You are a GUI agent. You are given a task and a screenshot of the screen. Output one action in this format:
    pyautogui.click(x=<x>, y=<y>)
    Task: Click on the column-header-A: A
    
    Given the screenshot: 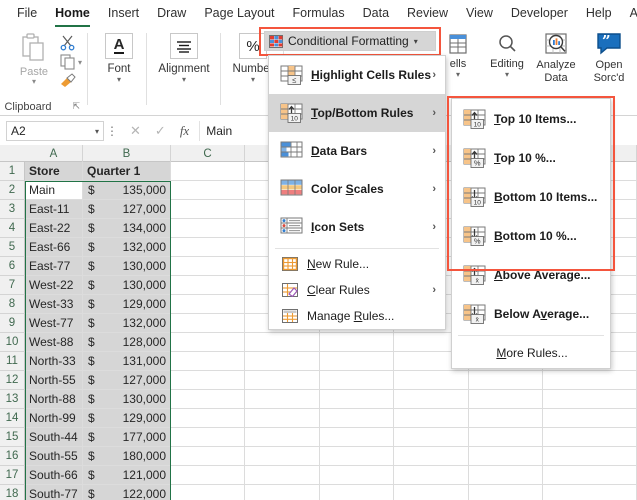 What is the action you would take?
    pyautogui.click(x=54, y=153)
    